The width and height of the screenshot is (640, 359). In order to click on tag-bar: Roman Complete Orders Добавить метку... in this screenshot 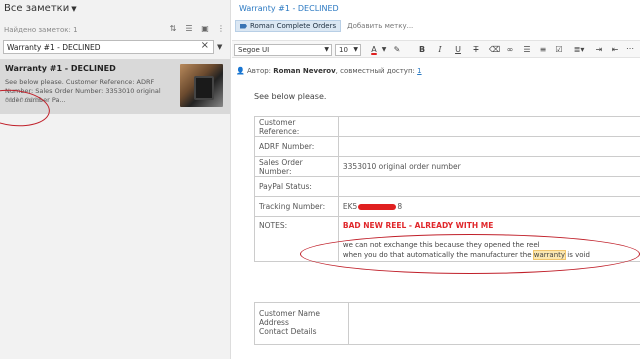, I will do `click(324, 26)`.